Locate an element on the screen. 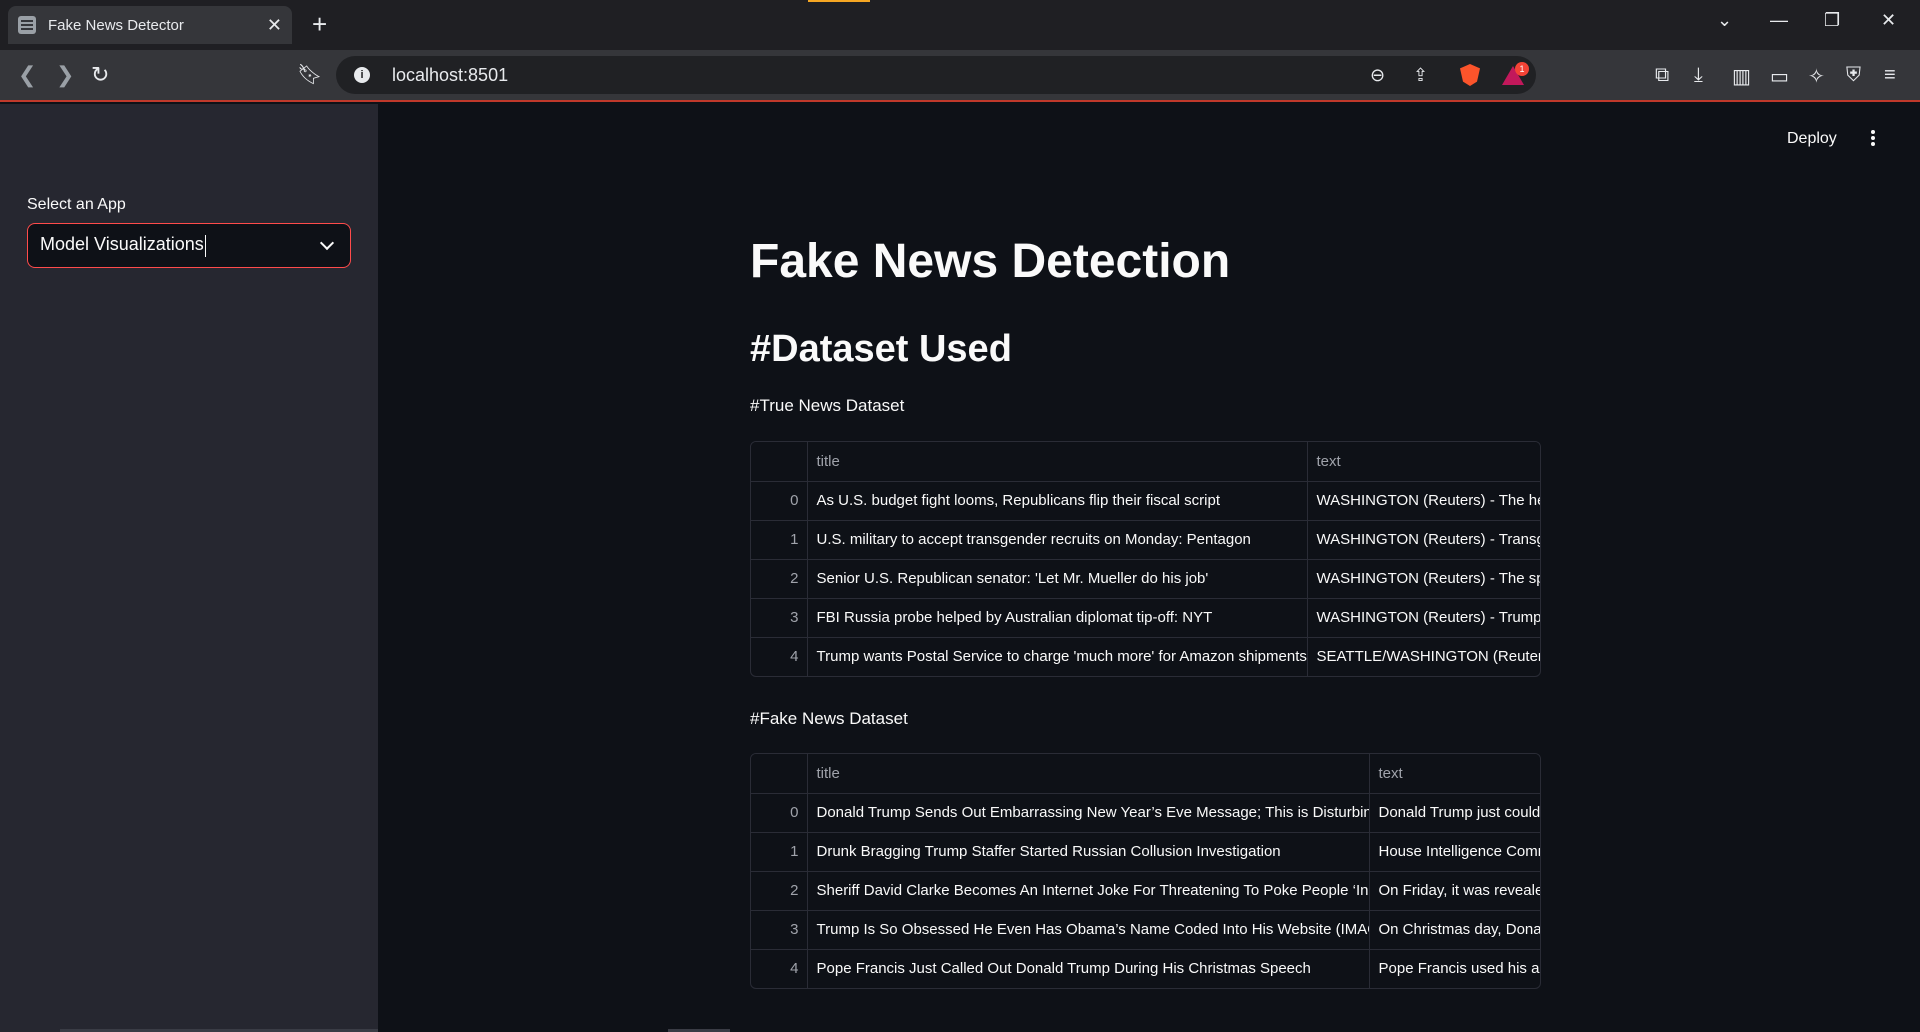 Image resolution: width=1920 pixels, height=1032 pixels. new-tab-icon: + is located at coordinates (319, 24).